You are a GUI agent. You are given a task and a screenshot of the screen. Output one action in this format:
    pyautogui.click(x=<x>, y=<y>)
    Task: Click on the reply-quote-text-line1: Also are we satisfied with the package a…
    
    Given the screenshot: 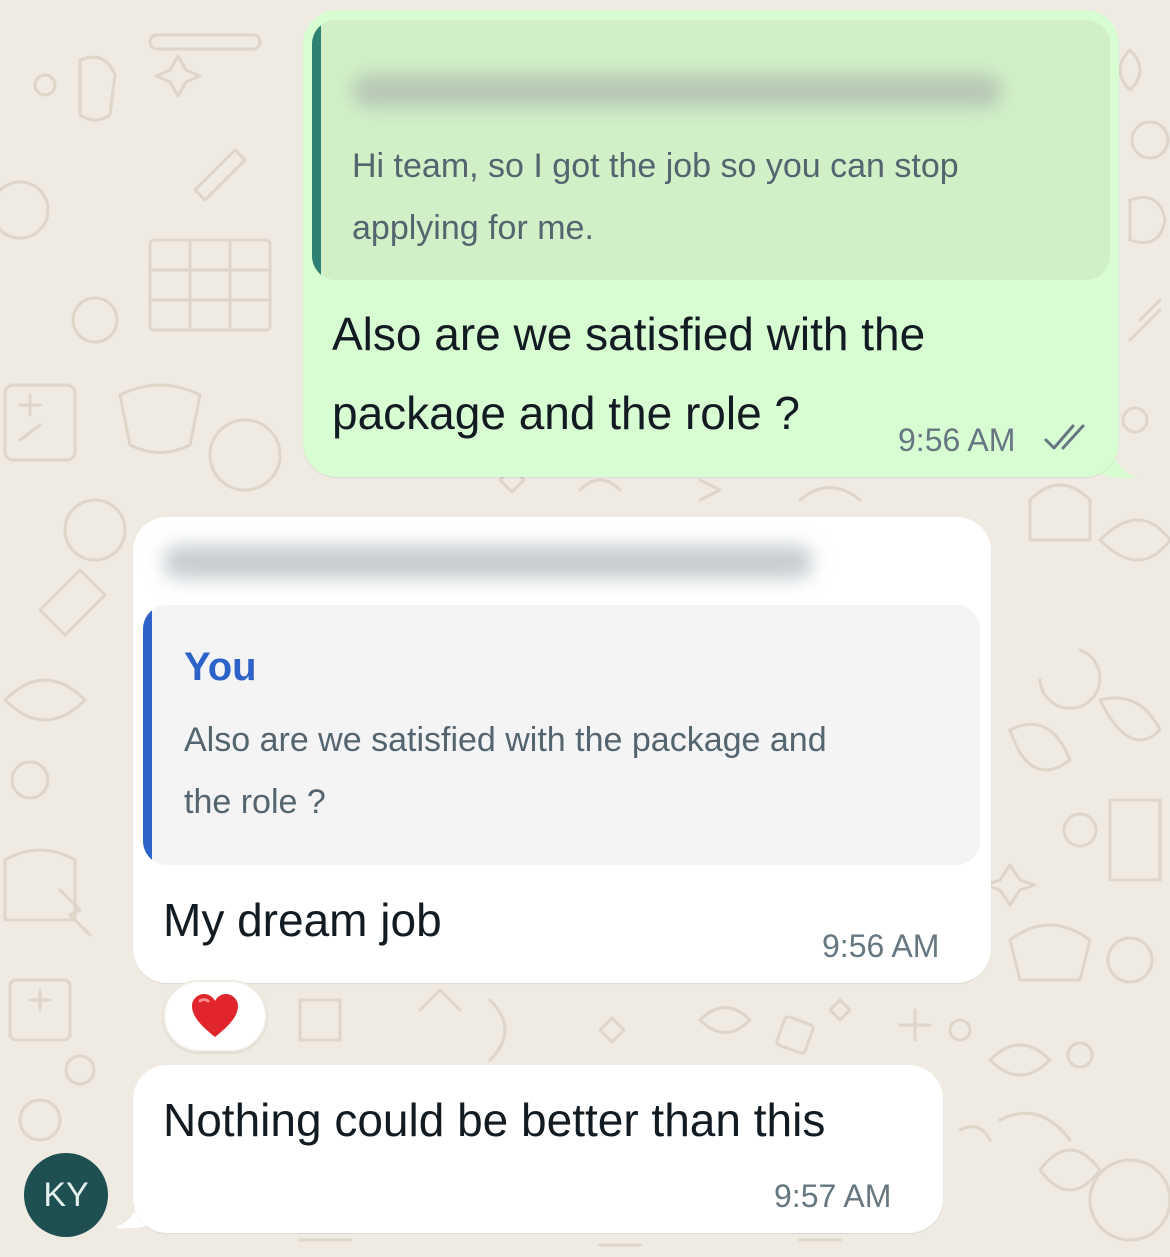 What is the action you would take?
    pyautogui.click(x=505, y=740)
    